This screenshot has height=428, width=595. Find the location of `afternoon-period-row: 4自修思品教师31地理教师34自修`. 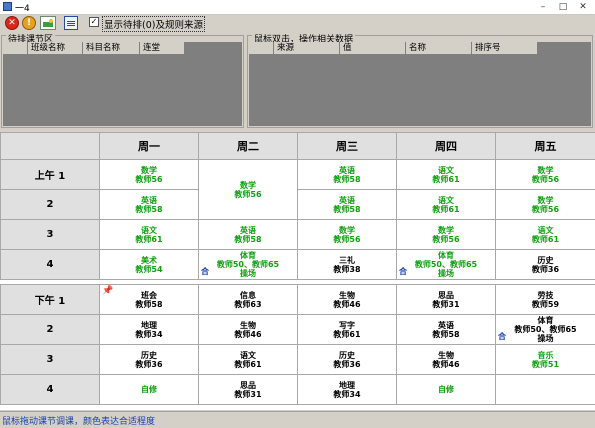

afternoon-period-row: 4自修思品教师31地理教师34自修 is located at coordinates (298, 390).